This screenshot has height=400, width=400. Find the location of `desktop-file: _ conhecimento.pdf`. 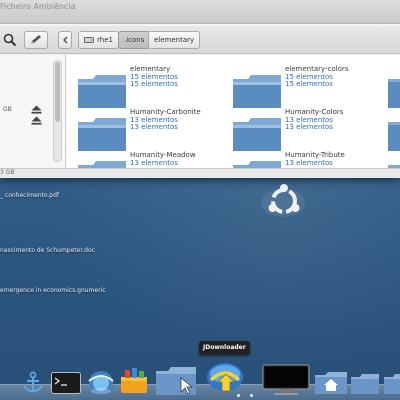

desktop-file: _ conhecimento.pdf is located at coordinates (29, 195).